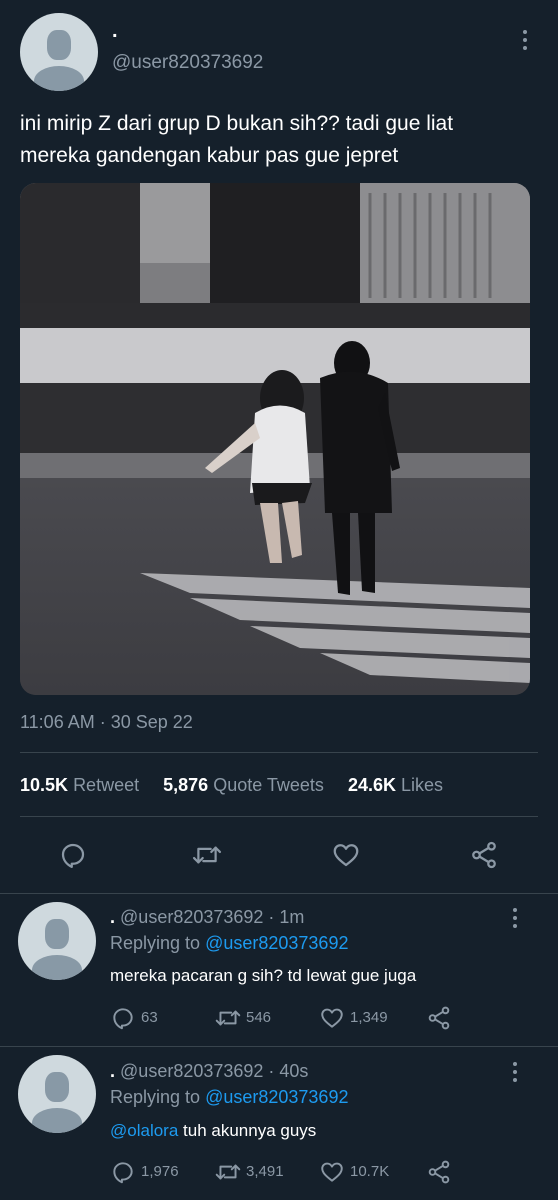 This screenshot has height=1200, width=558. I want to click on tweet-timestamp: 11:06 AM · 30 Sep 22, so click(106, 722).